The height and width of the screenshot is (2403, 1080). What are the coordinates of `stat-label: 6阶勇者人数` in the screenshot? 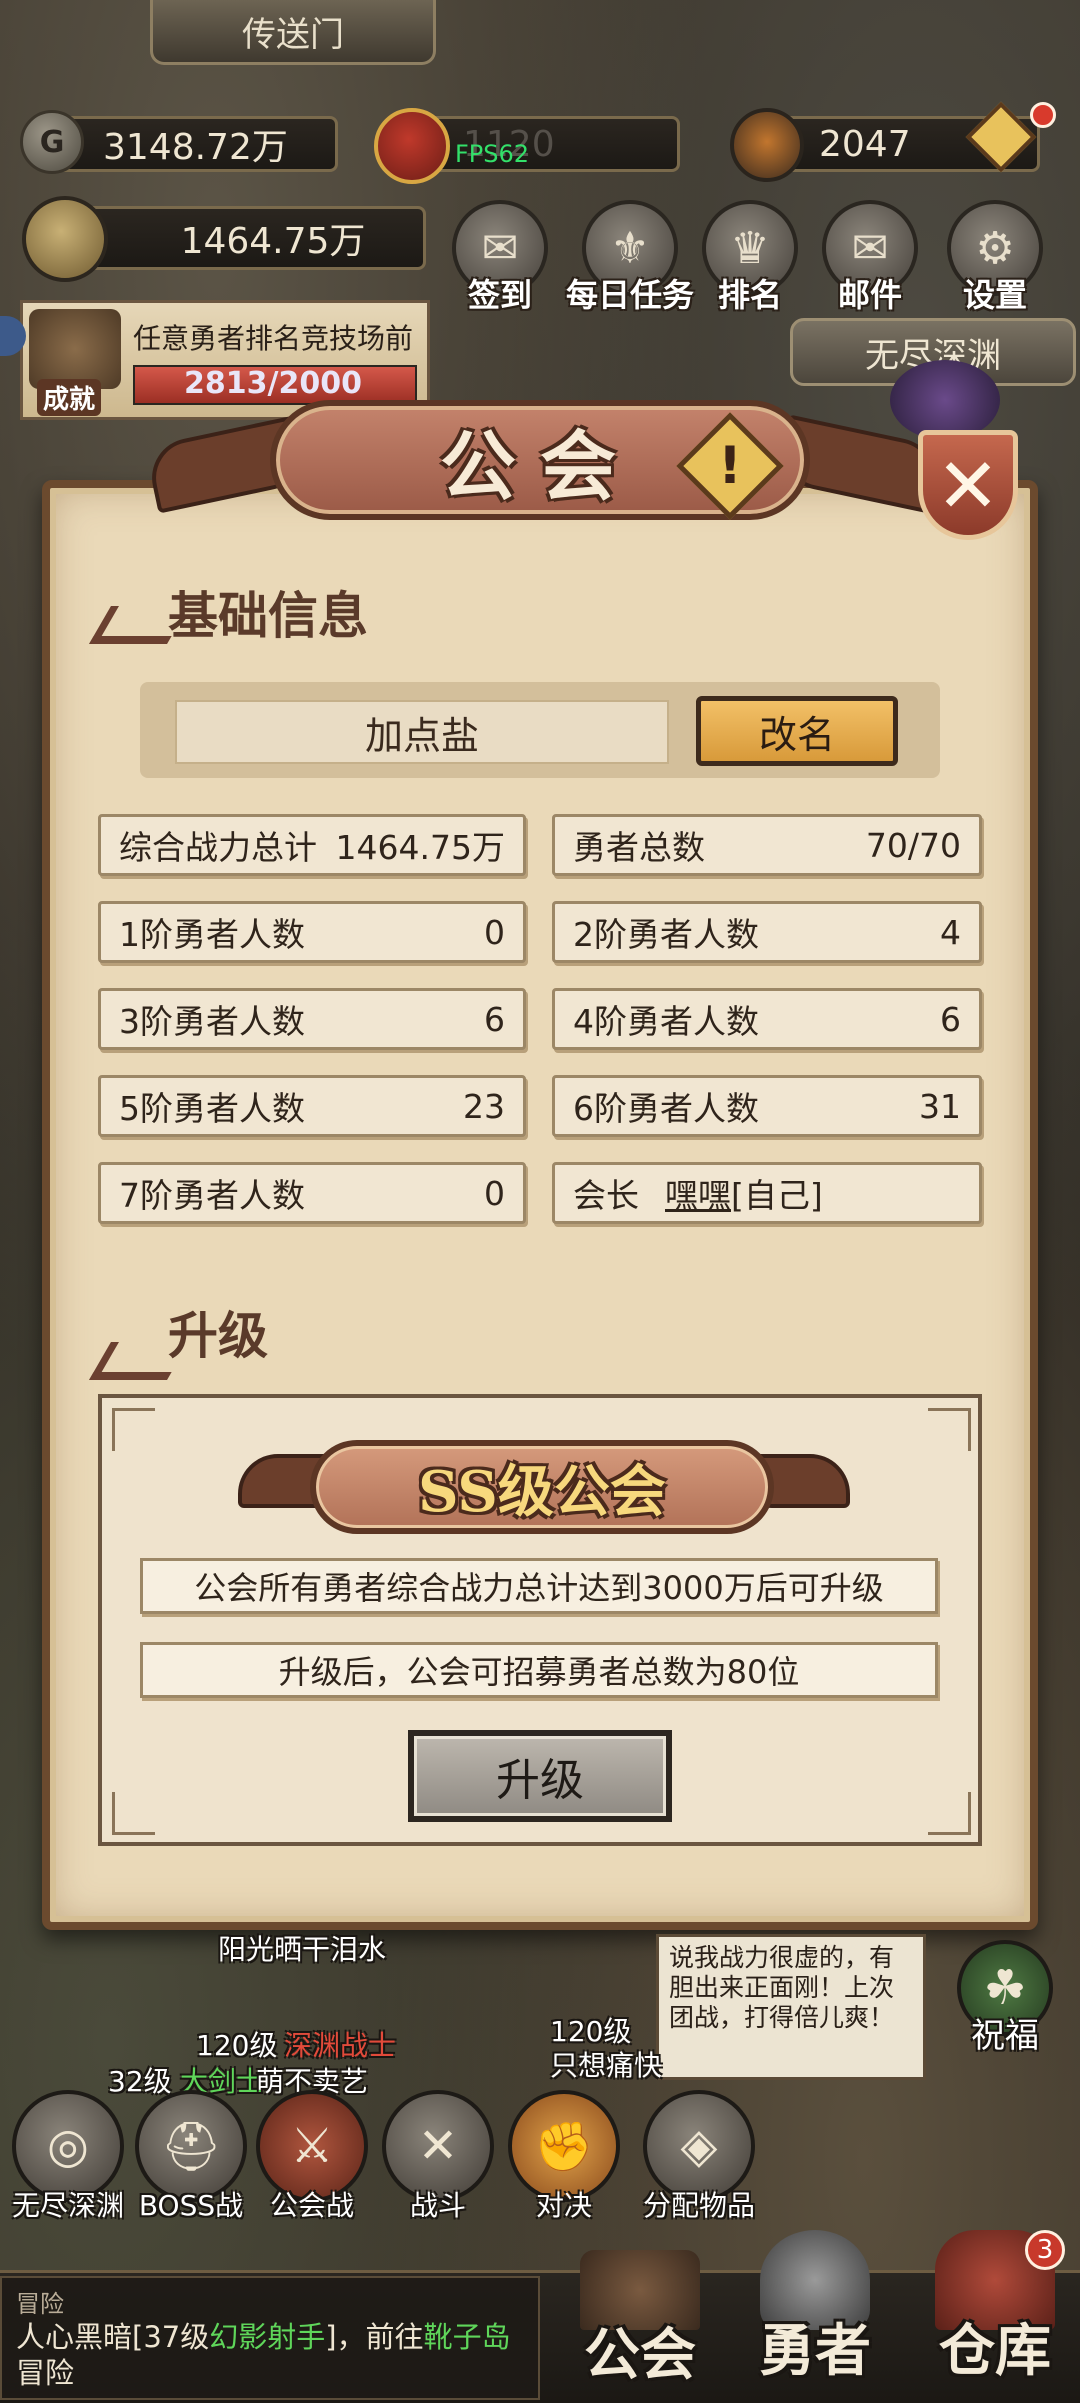 It's located at (666, 1108).